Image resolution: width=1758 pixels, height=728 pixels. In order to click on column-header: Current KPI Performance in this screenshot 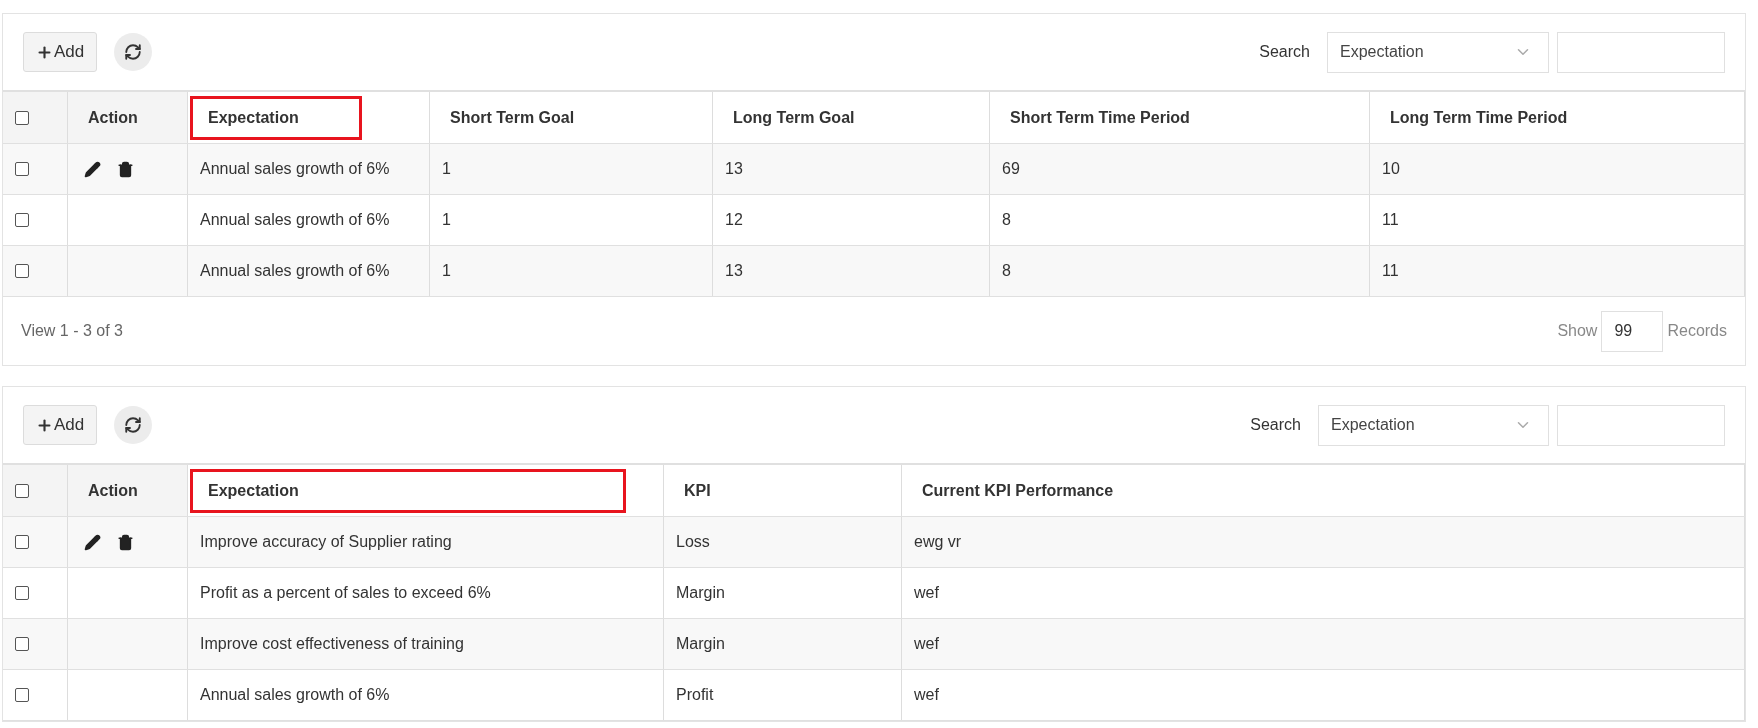, I will do `click(1018, 490)`.